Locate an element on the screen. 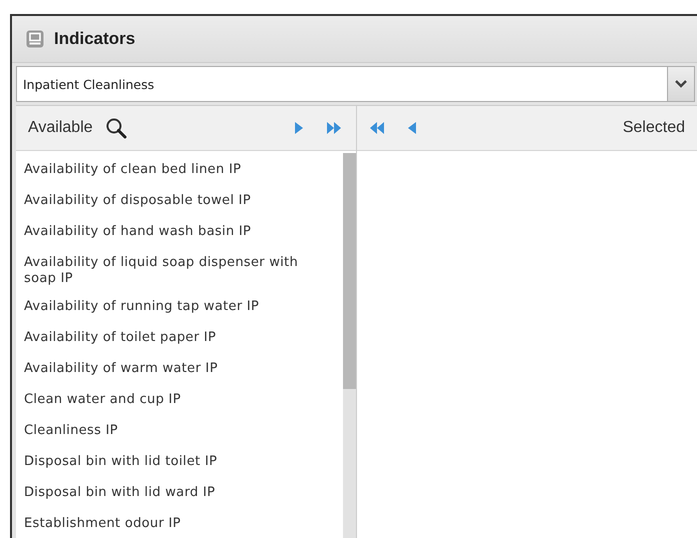 This screenshot has height=538, width=697. move-all-left-icon is located at coordinates (377, 128).